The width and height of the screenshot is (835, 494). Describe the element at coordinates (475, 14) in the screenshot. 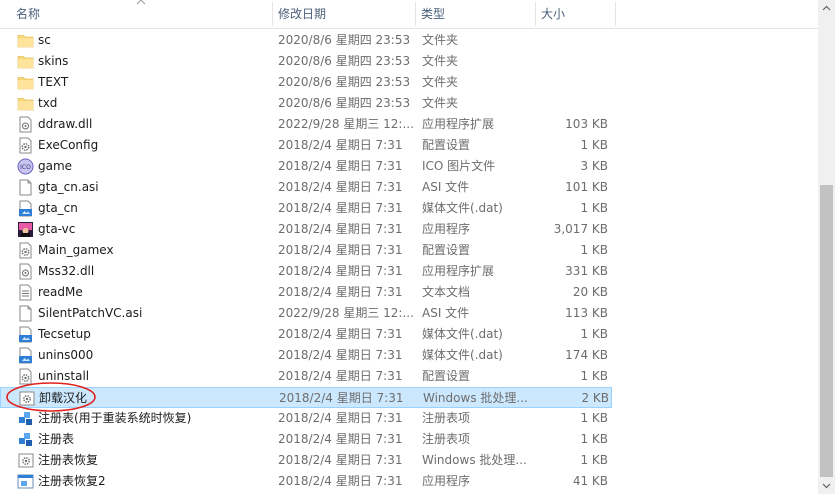

I see `column-header-type: 类型` at that location.